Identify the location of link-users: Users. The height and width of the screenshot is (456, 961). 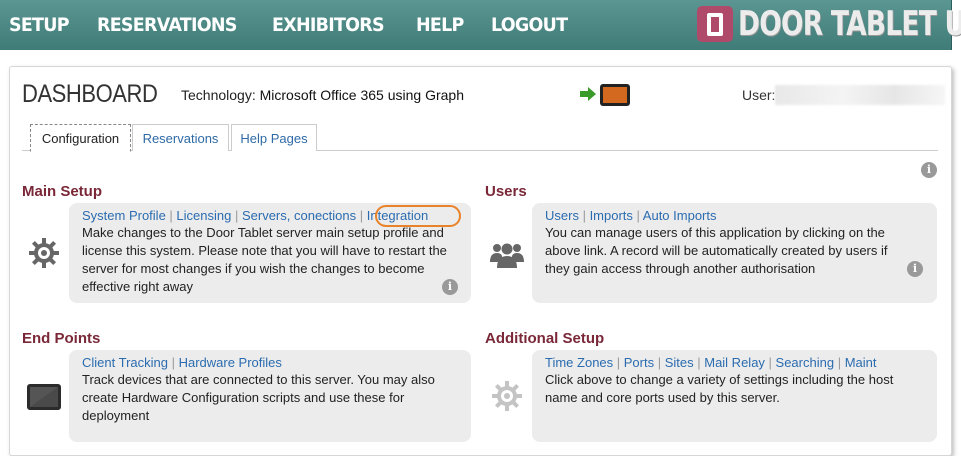
(562, 215).